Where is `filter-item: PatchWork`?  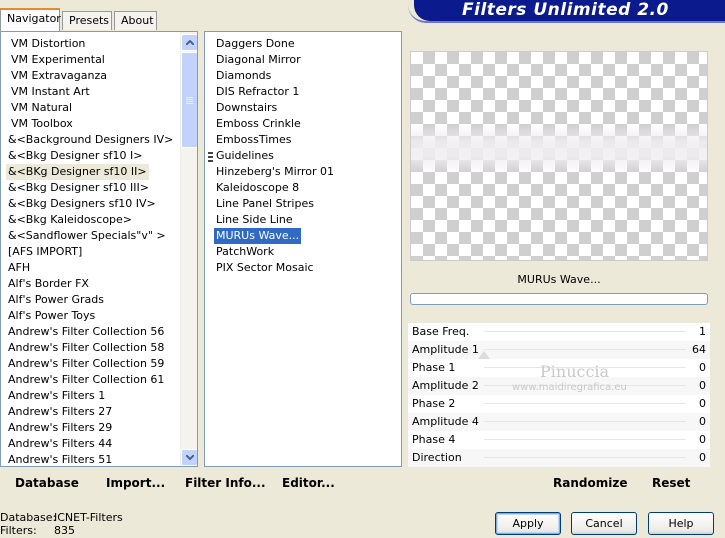
filter-item: PatchWork is located at coordinates (245, 252).